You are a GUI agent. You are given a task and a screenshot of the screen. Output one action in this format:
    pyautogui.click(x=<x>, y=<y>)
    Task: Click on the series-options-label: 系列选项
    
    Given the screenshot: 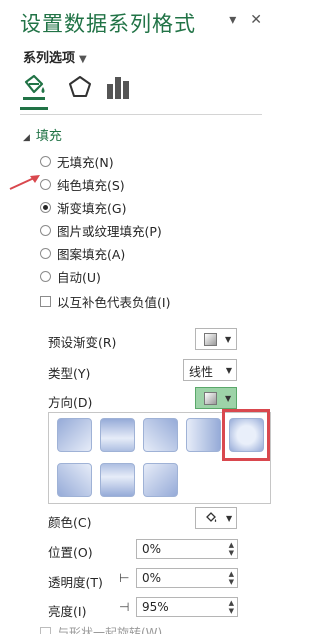 What is the action you would take?
    pyautogui.click(x=49, y=58)
    